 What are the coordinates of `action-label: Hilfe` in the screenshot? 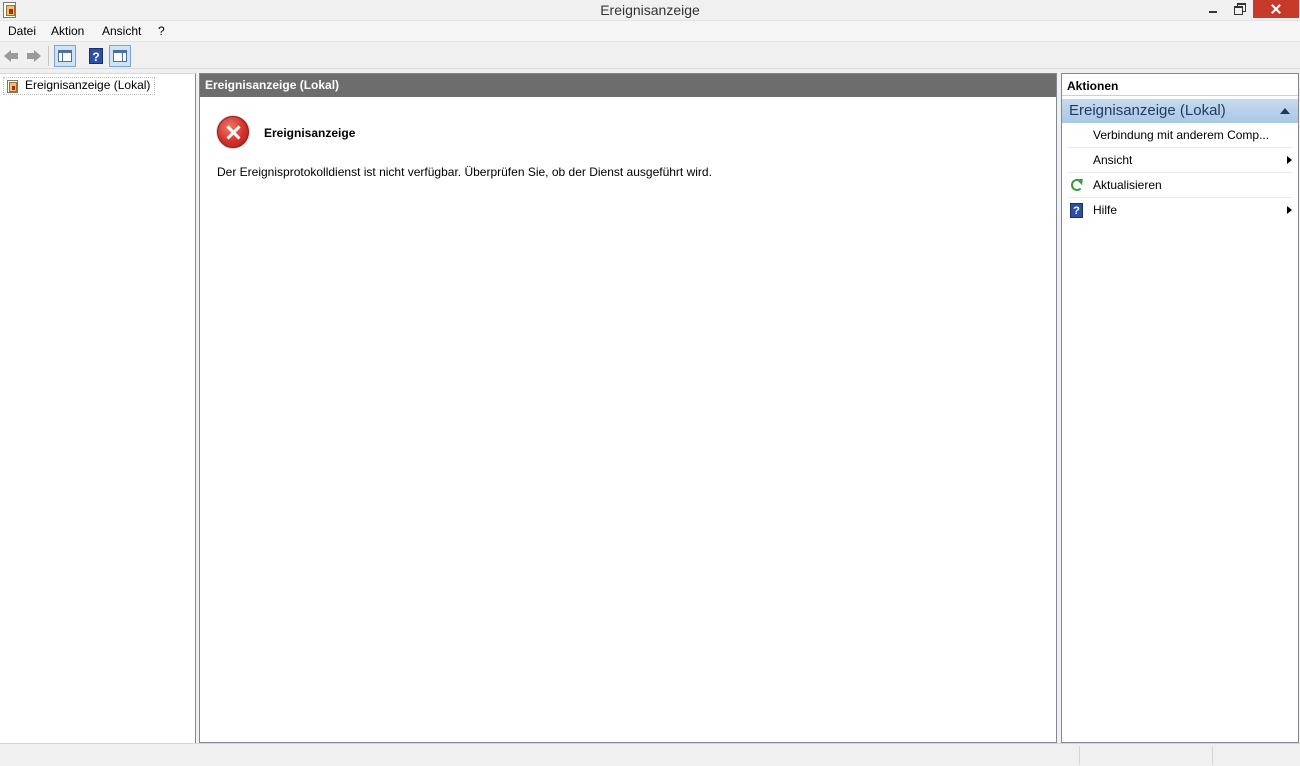 It's located at (1105, 210).